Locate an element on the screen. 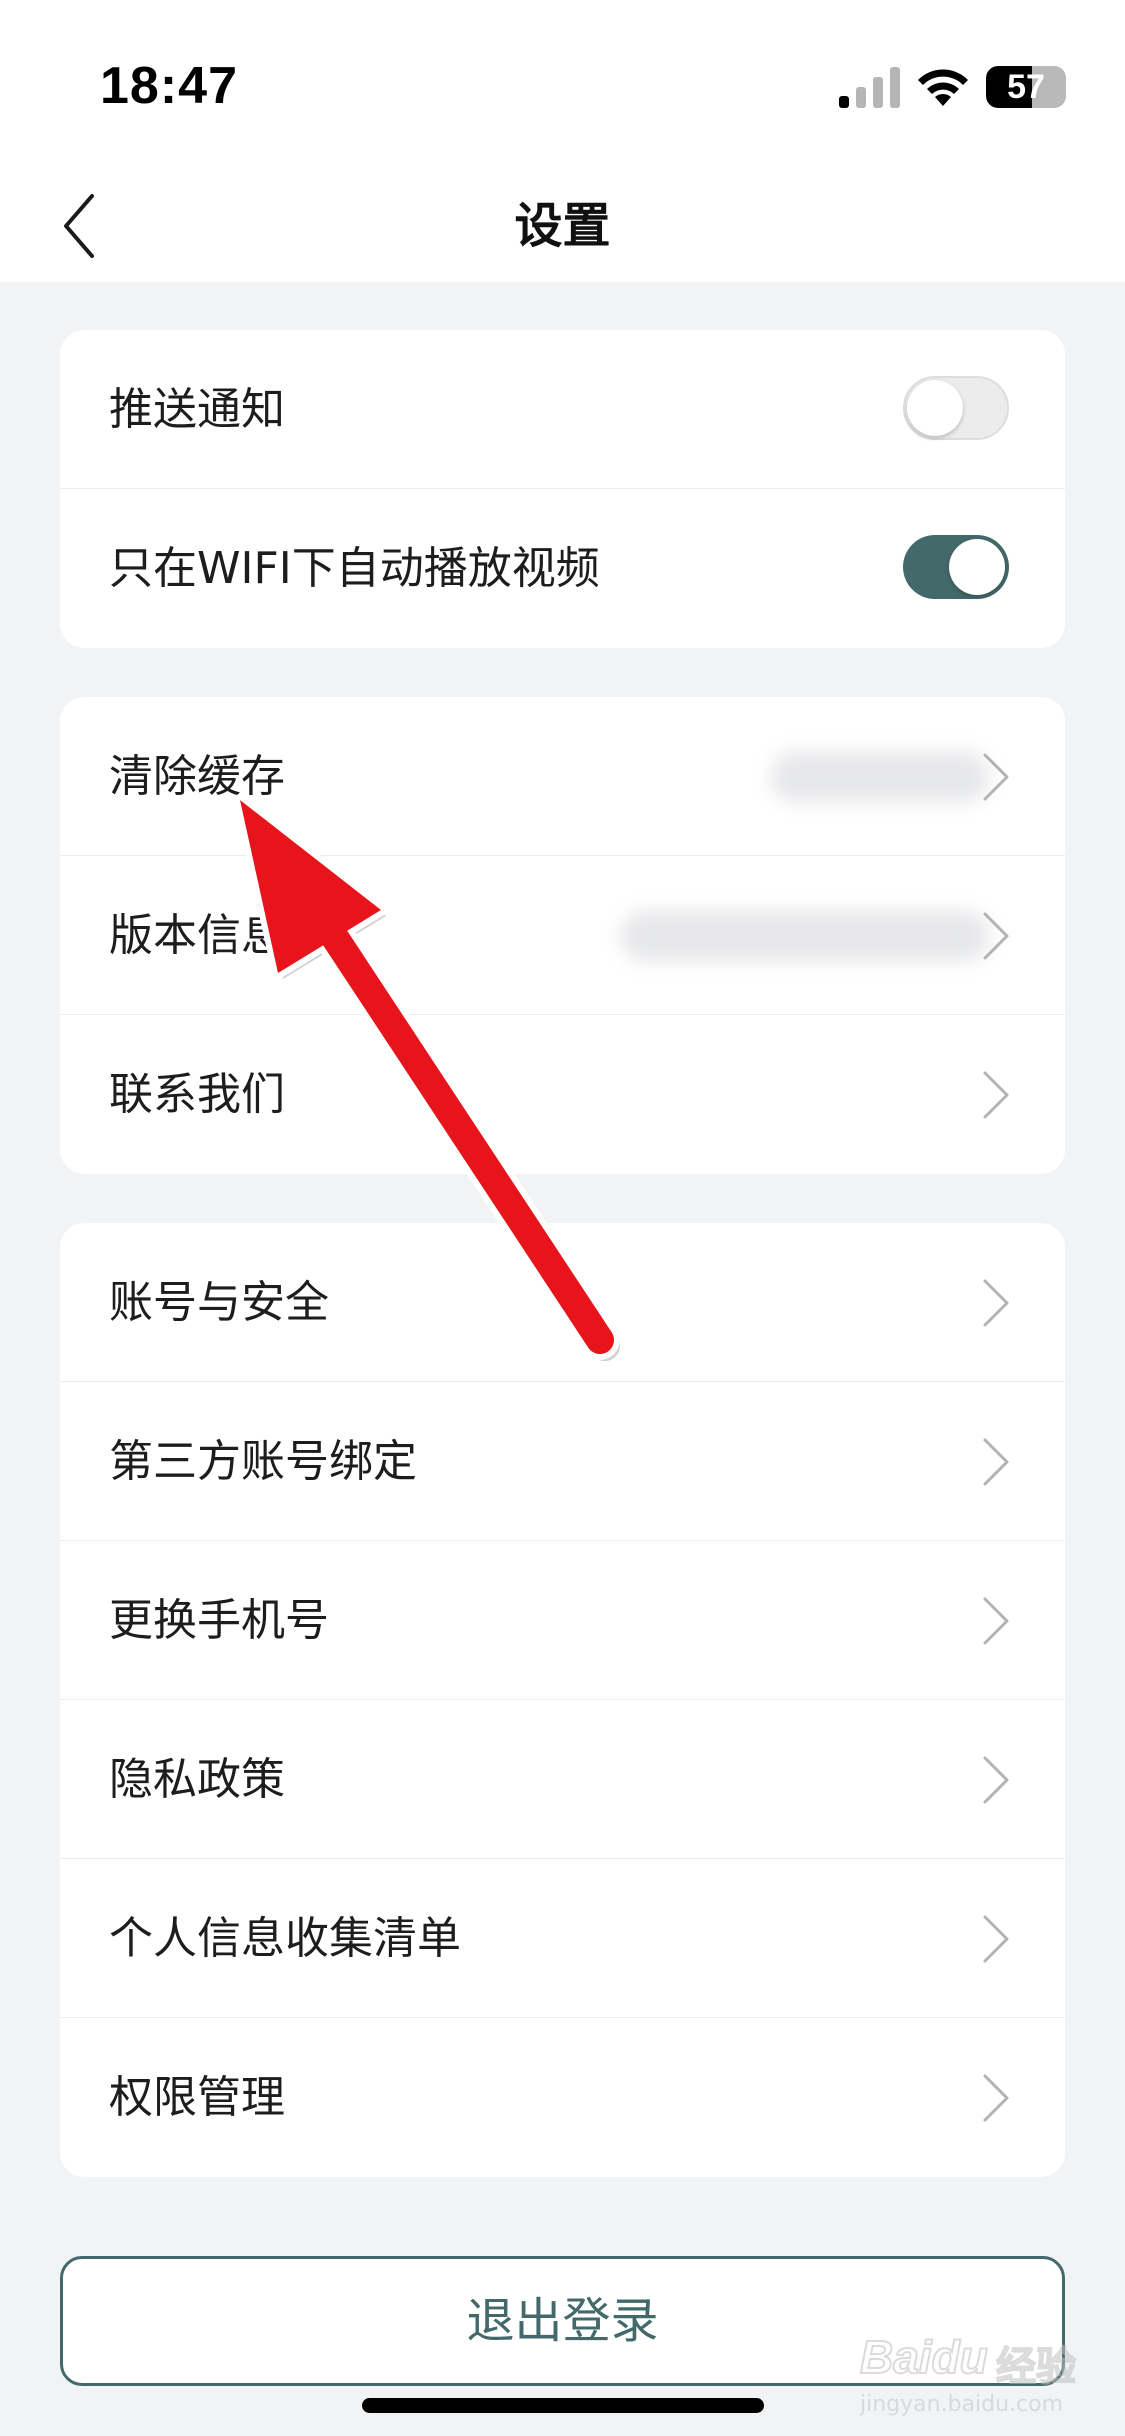 The image size is (1125, 2436). wifi-icon is located at coordinates (943, 87).